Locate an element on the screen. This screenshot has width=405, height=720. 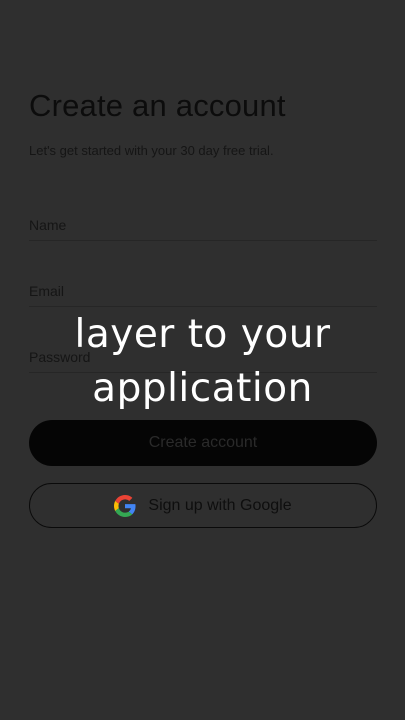
caption-line-1: layer to your is located at coordinates (202, 334).